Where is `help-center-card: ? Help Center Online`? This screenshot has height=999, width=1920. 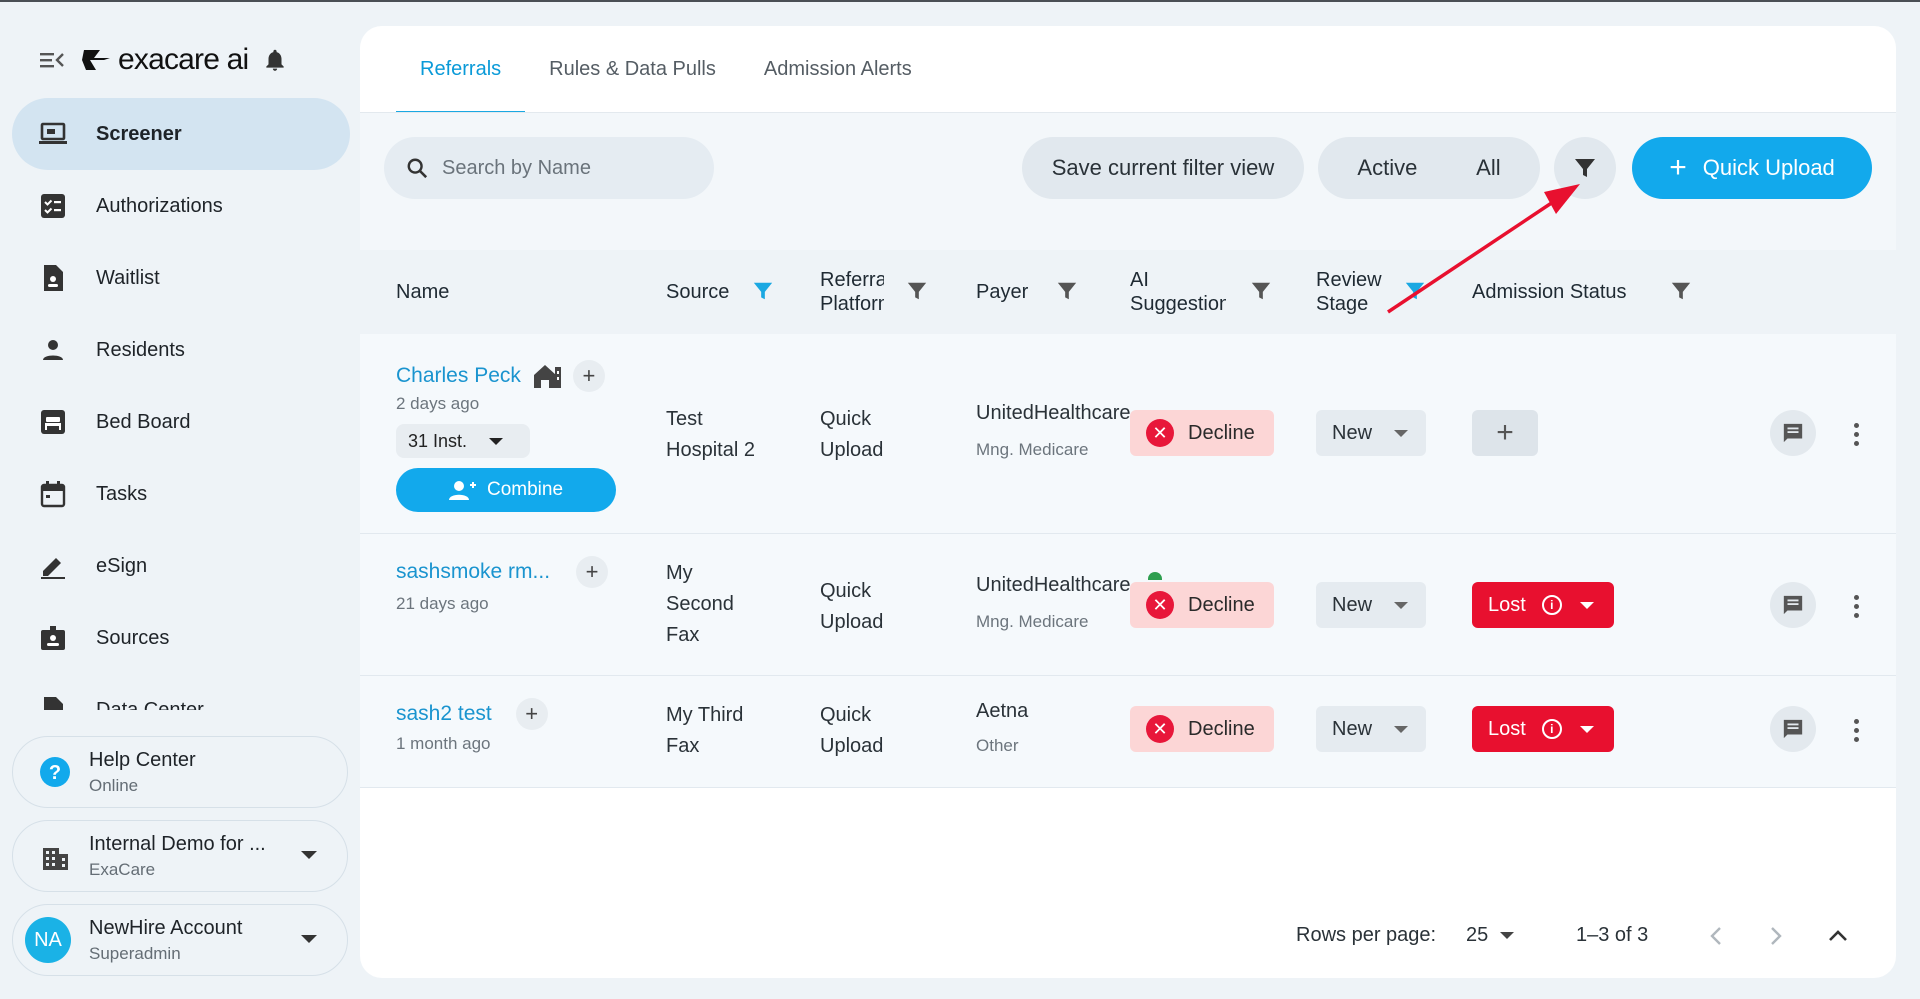
help-center-card: ? Help Center Online is located at coordinates (180, 772).